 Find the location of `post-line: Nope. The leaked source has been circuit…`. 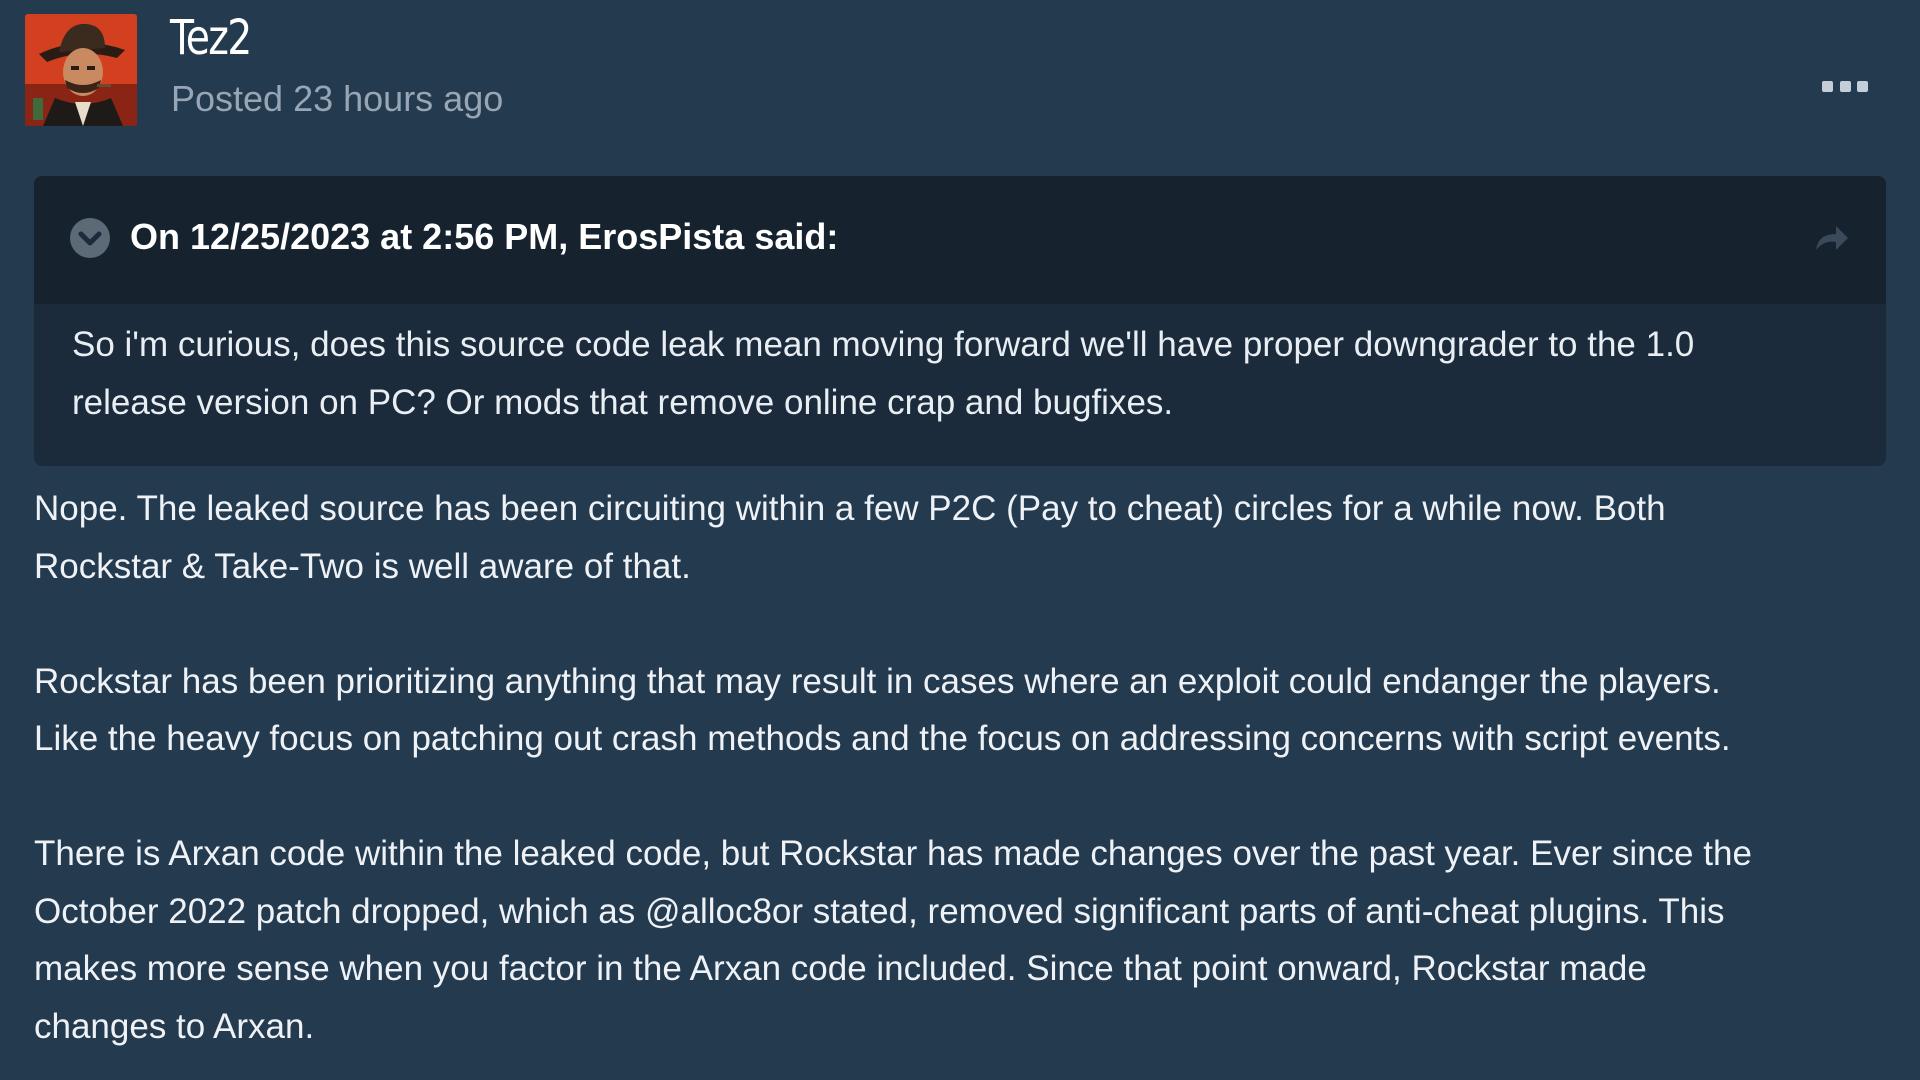

post-line: Nope. The leaked source has been circuit… is located at coordinates (850, 508).